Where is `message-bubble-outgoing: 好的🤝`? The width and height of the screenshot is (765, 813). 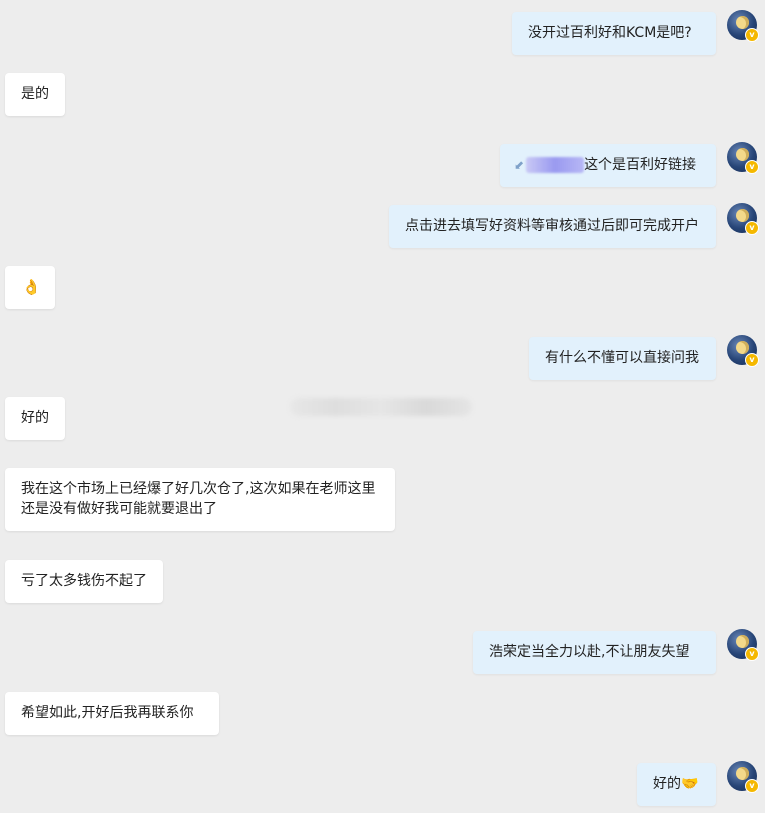 message-bubble-outgoing: 好的🤝 is located at coordinates (676, 784).